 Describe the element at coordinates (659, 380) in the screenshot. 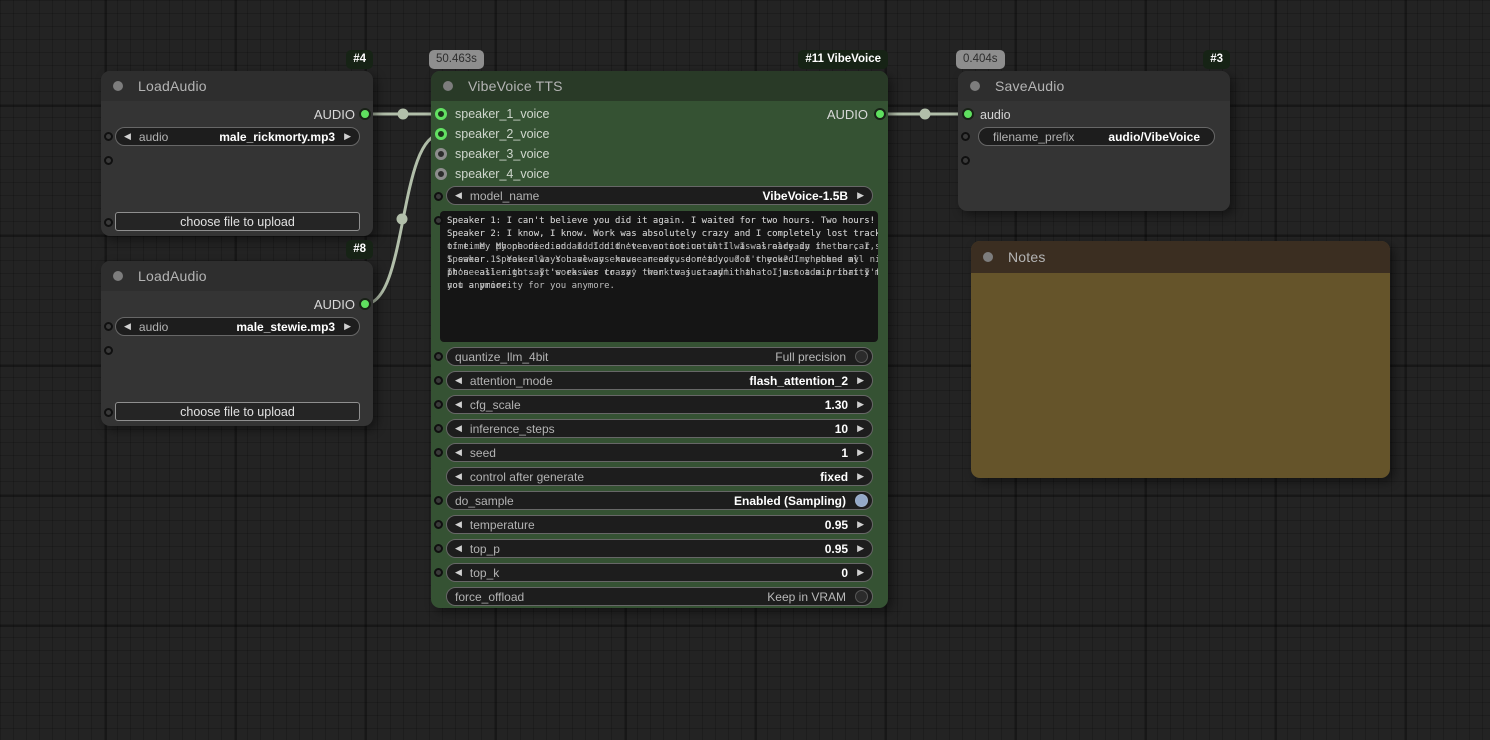

I see `combo-widget-attention_mode: ◀ attention_mode flash_attention_2 ▶` at that location.